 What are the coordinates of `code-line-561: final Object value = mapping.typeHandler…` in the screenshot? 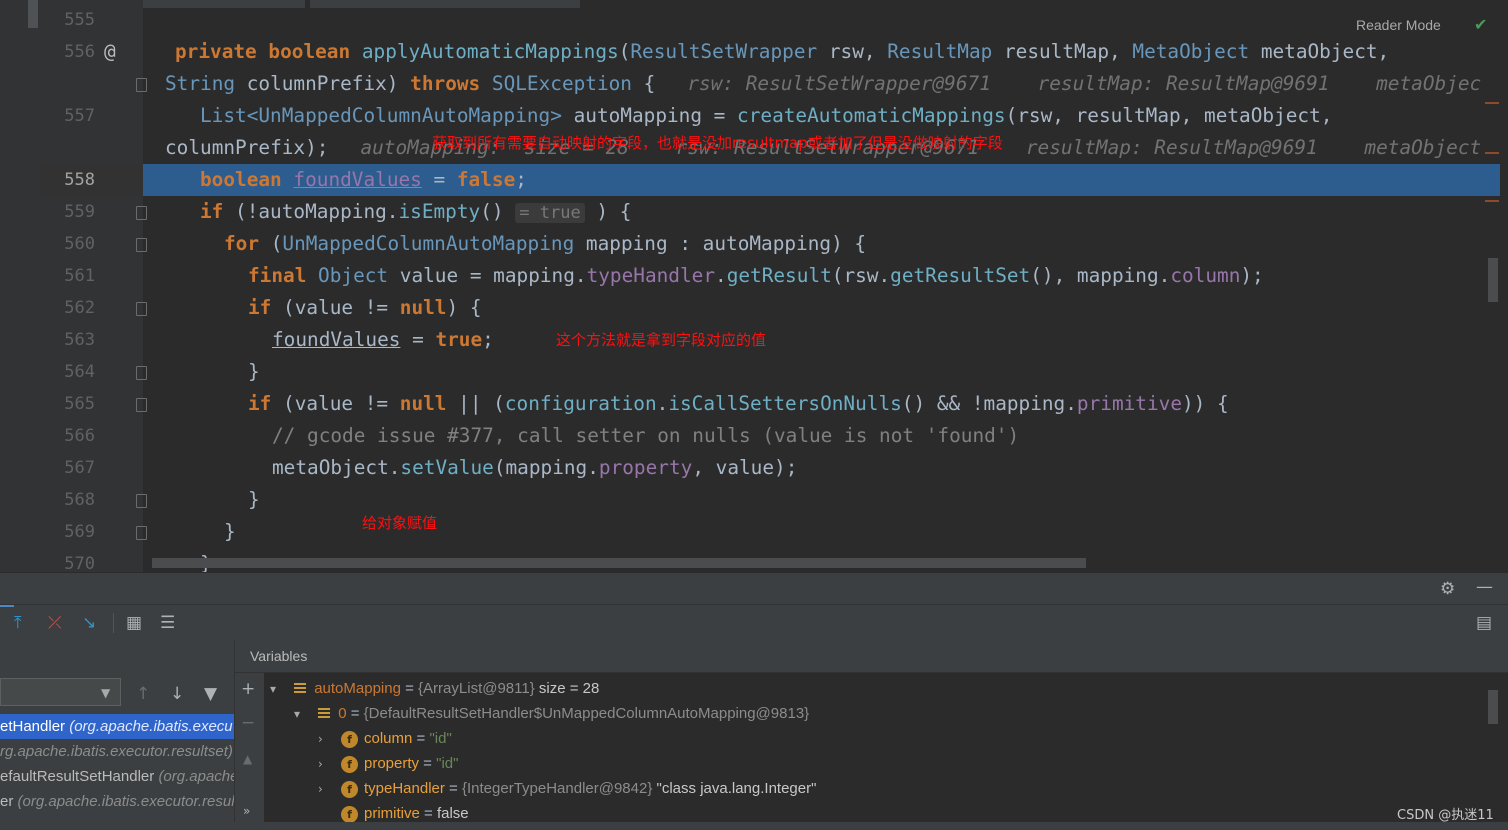 It's located at (756, 276).